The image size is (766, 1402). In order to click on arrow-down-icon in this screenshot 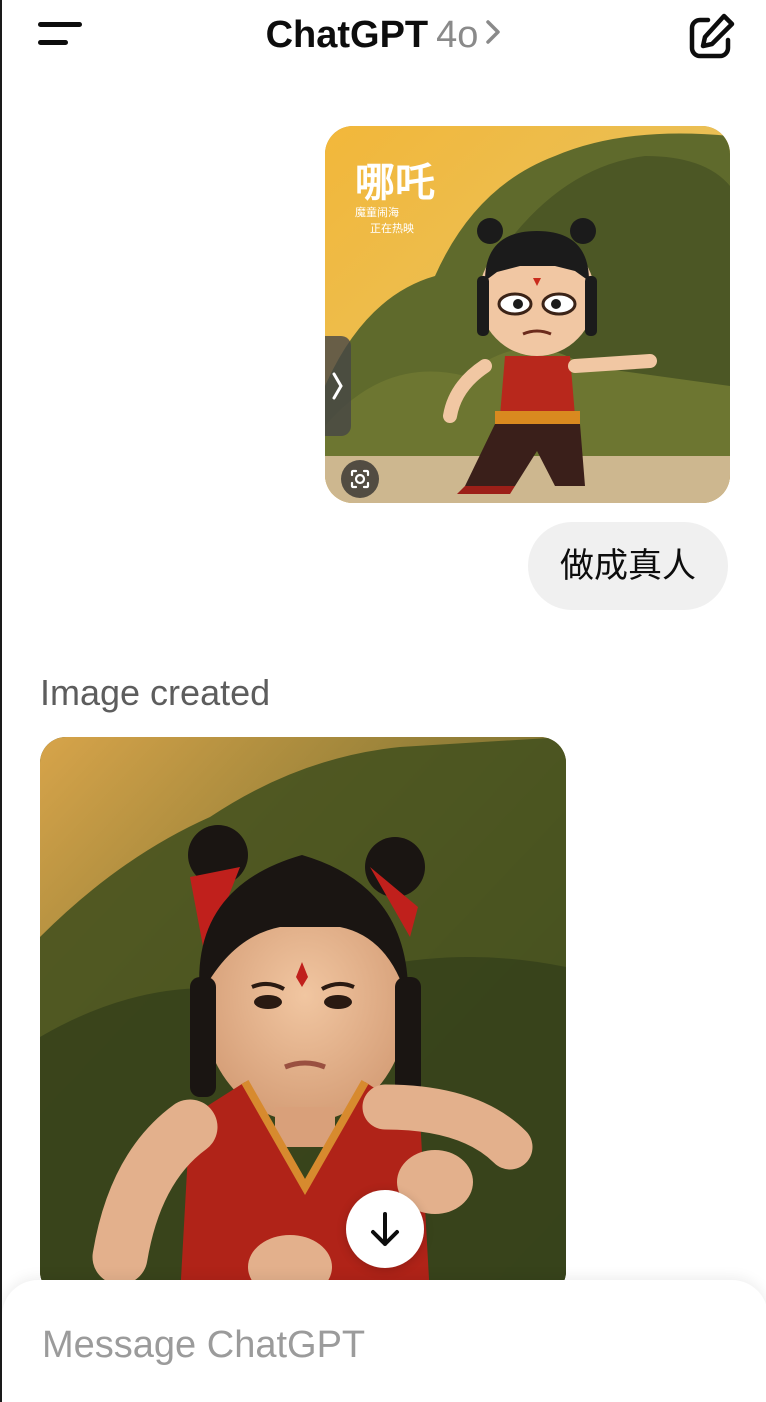, I will do `click(385, 1229)`.